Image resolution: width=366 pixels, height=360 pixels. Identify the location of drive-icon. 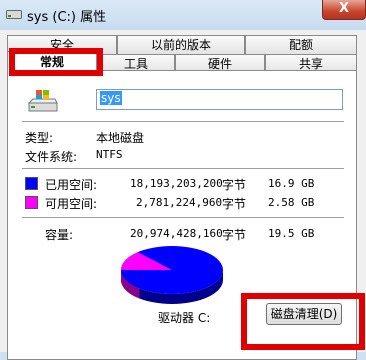
(14, 14).